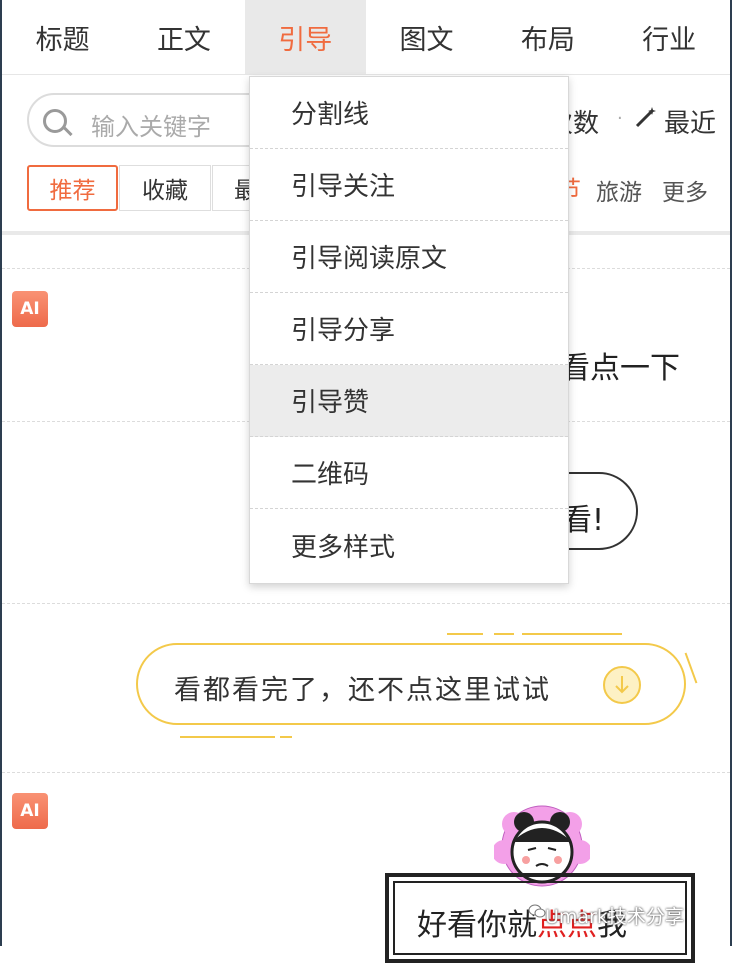 This screenshot has height=963, width=732. What do you see at coordinates (165, 188) in the screenshot?
I see `chip-favorites: 收藏` at bounding box center [165, 188].